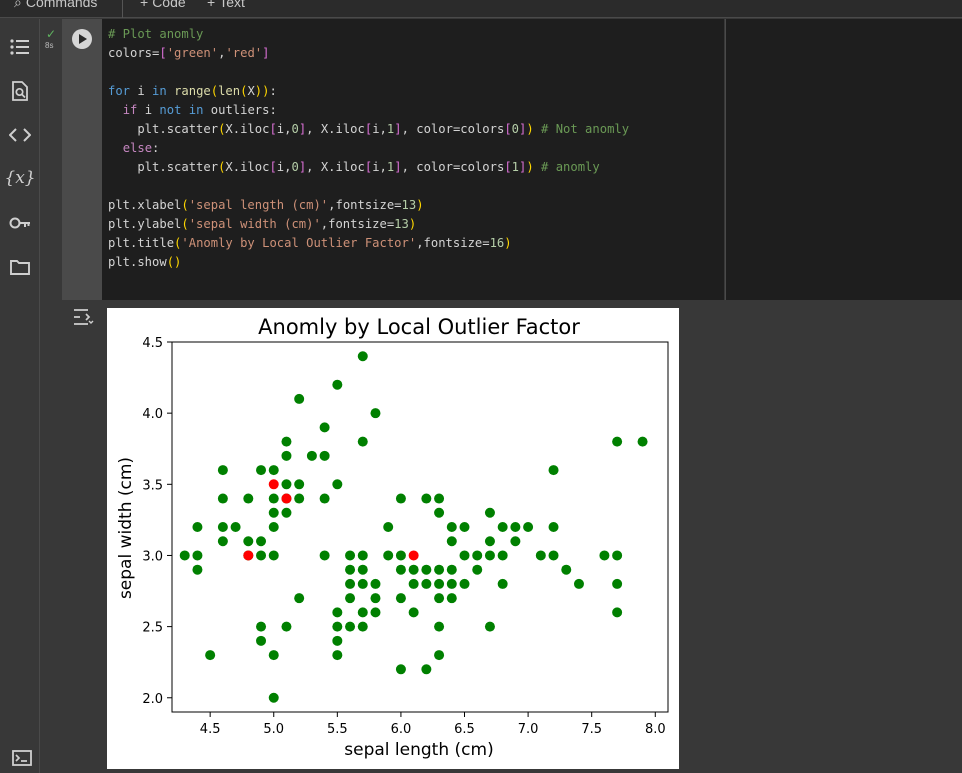 The height and width of the screenshot is (773, 962). What do you see at coordinates (226, 5) in the screenshot?
I see `add-text-button: + Text` at bounding box center [226, 5].